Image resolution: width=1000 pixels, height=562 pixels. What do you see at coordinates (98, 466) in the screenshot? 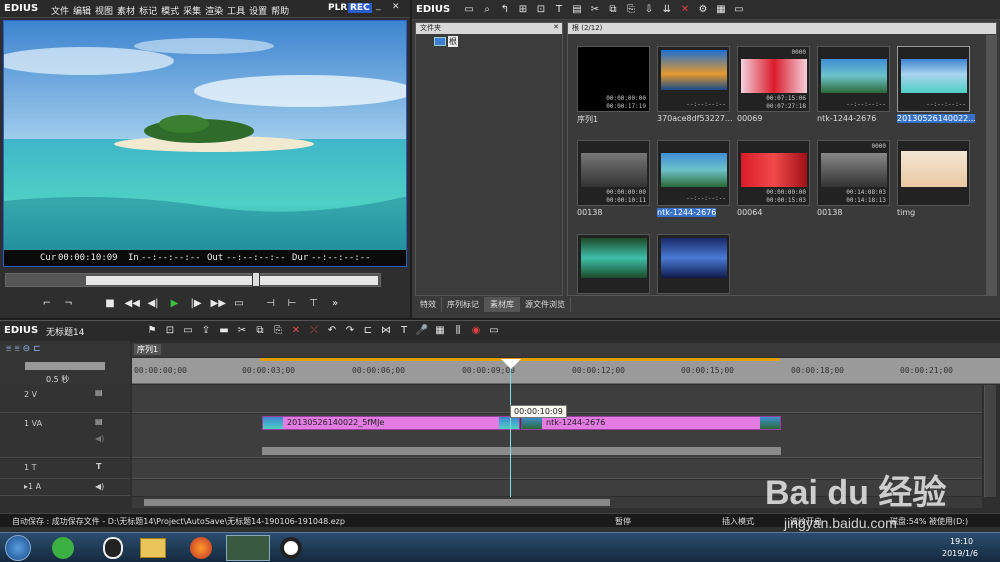
I see `title-track-icon: T` at bounding box center [98, 466].